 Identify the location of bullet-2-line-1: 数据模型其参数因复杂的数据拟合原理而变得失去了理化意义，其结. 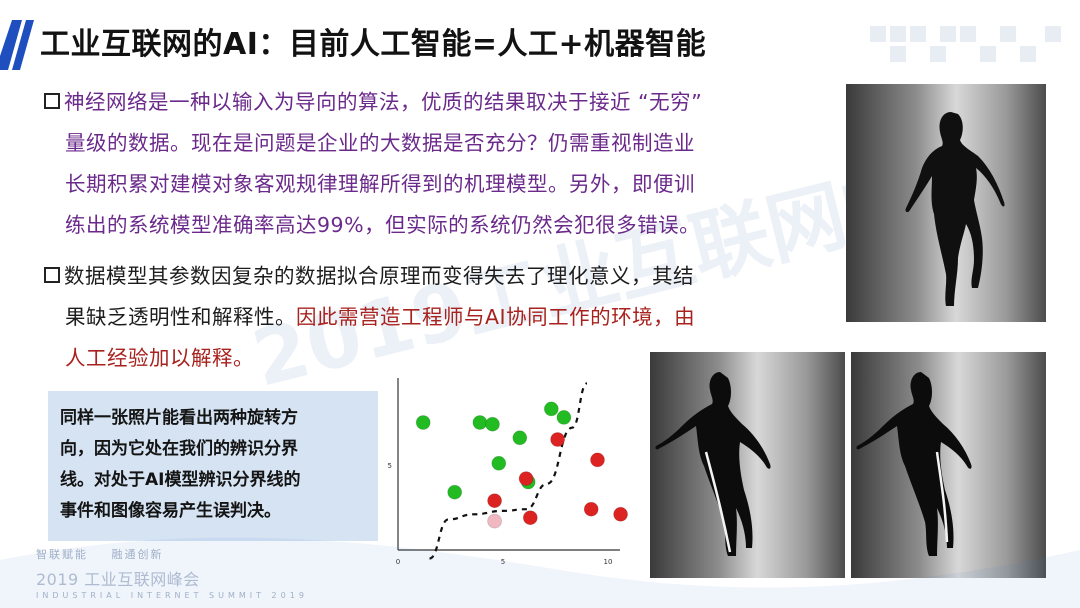
(379, 276).